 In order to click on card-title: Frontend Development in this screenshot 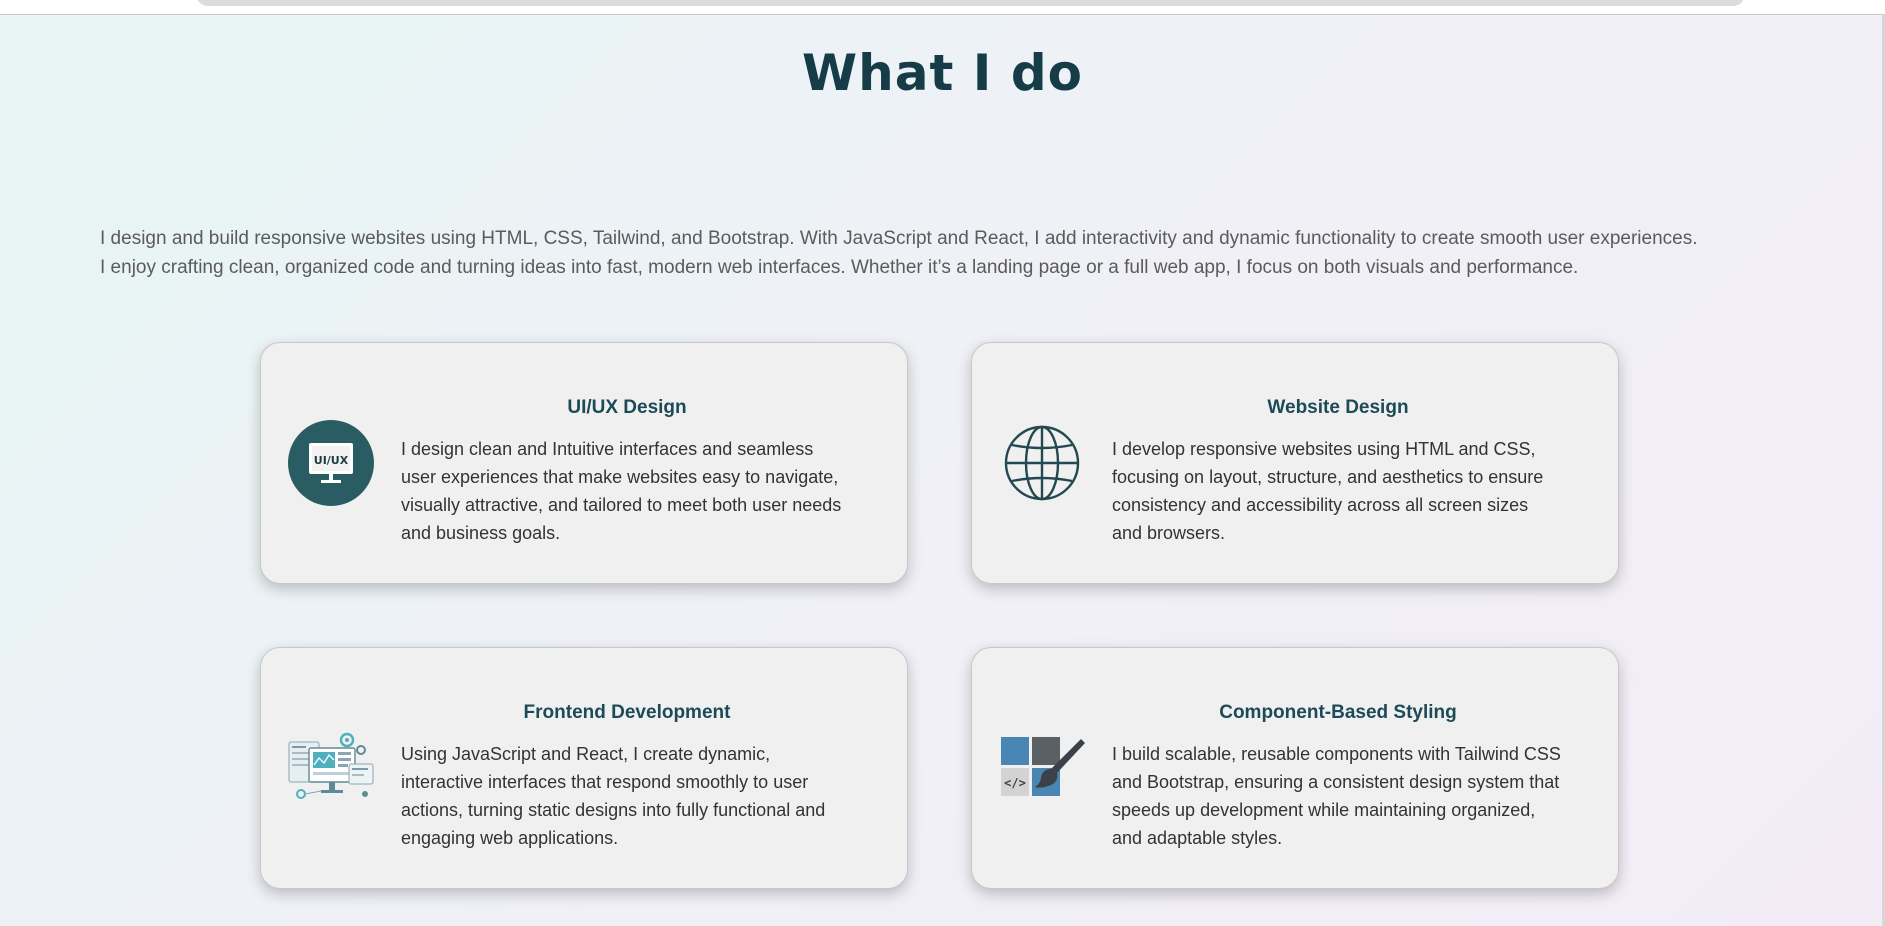, I will do `click(627, 712)`.